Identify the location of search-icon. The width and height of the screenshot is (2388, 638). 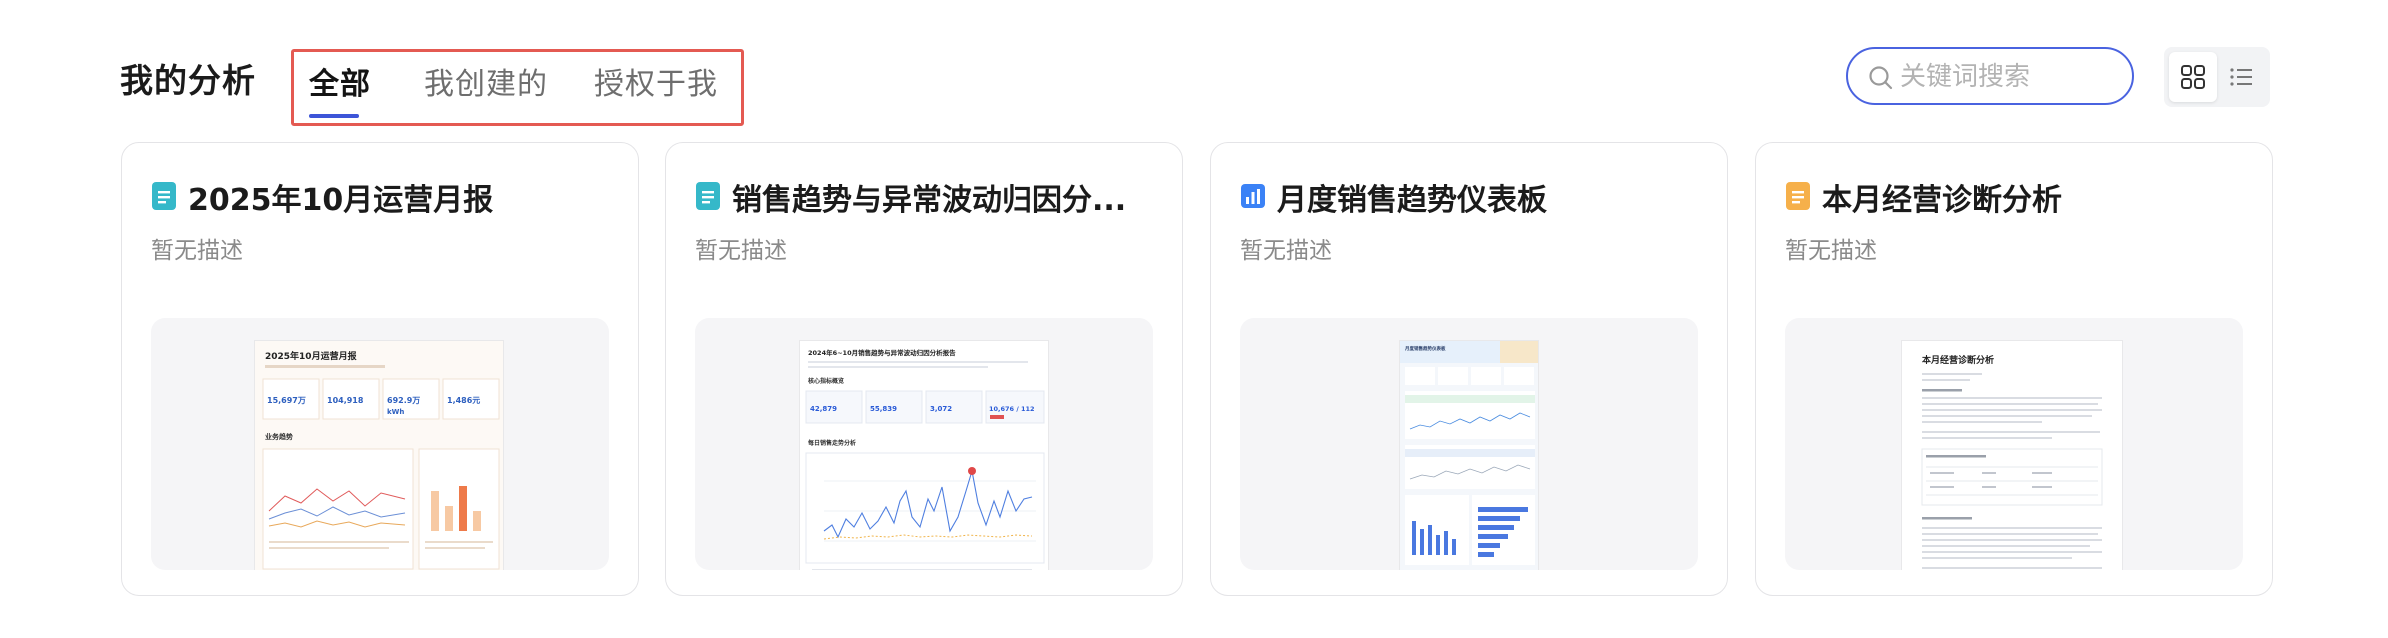
(1881, 78).